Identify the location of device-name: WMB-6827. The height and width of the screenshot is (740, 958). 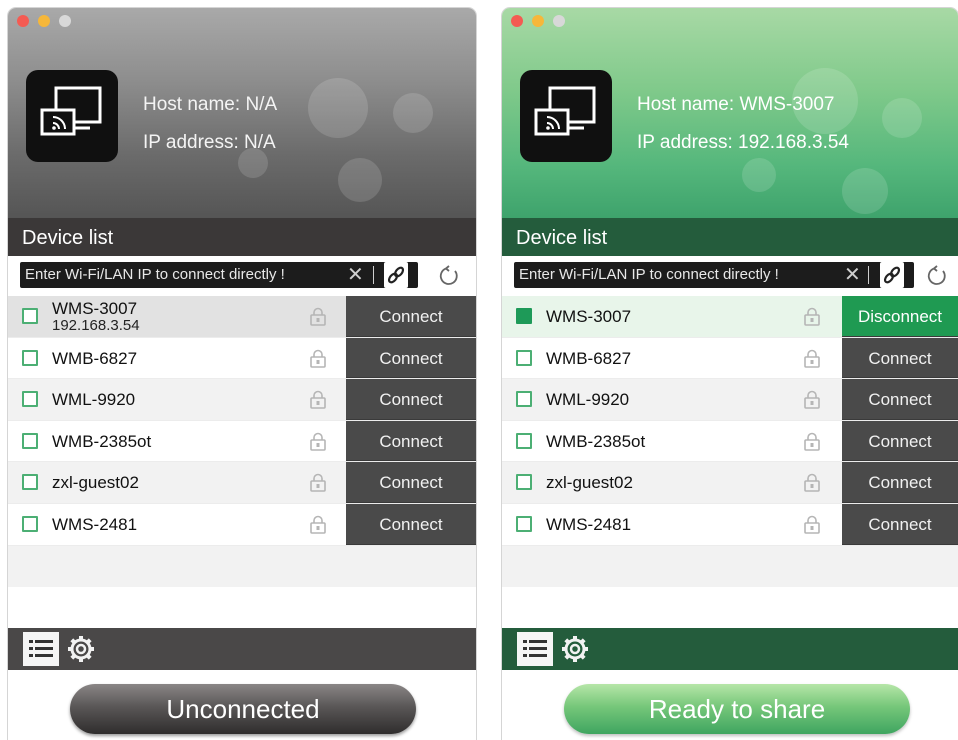
(589, 358).